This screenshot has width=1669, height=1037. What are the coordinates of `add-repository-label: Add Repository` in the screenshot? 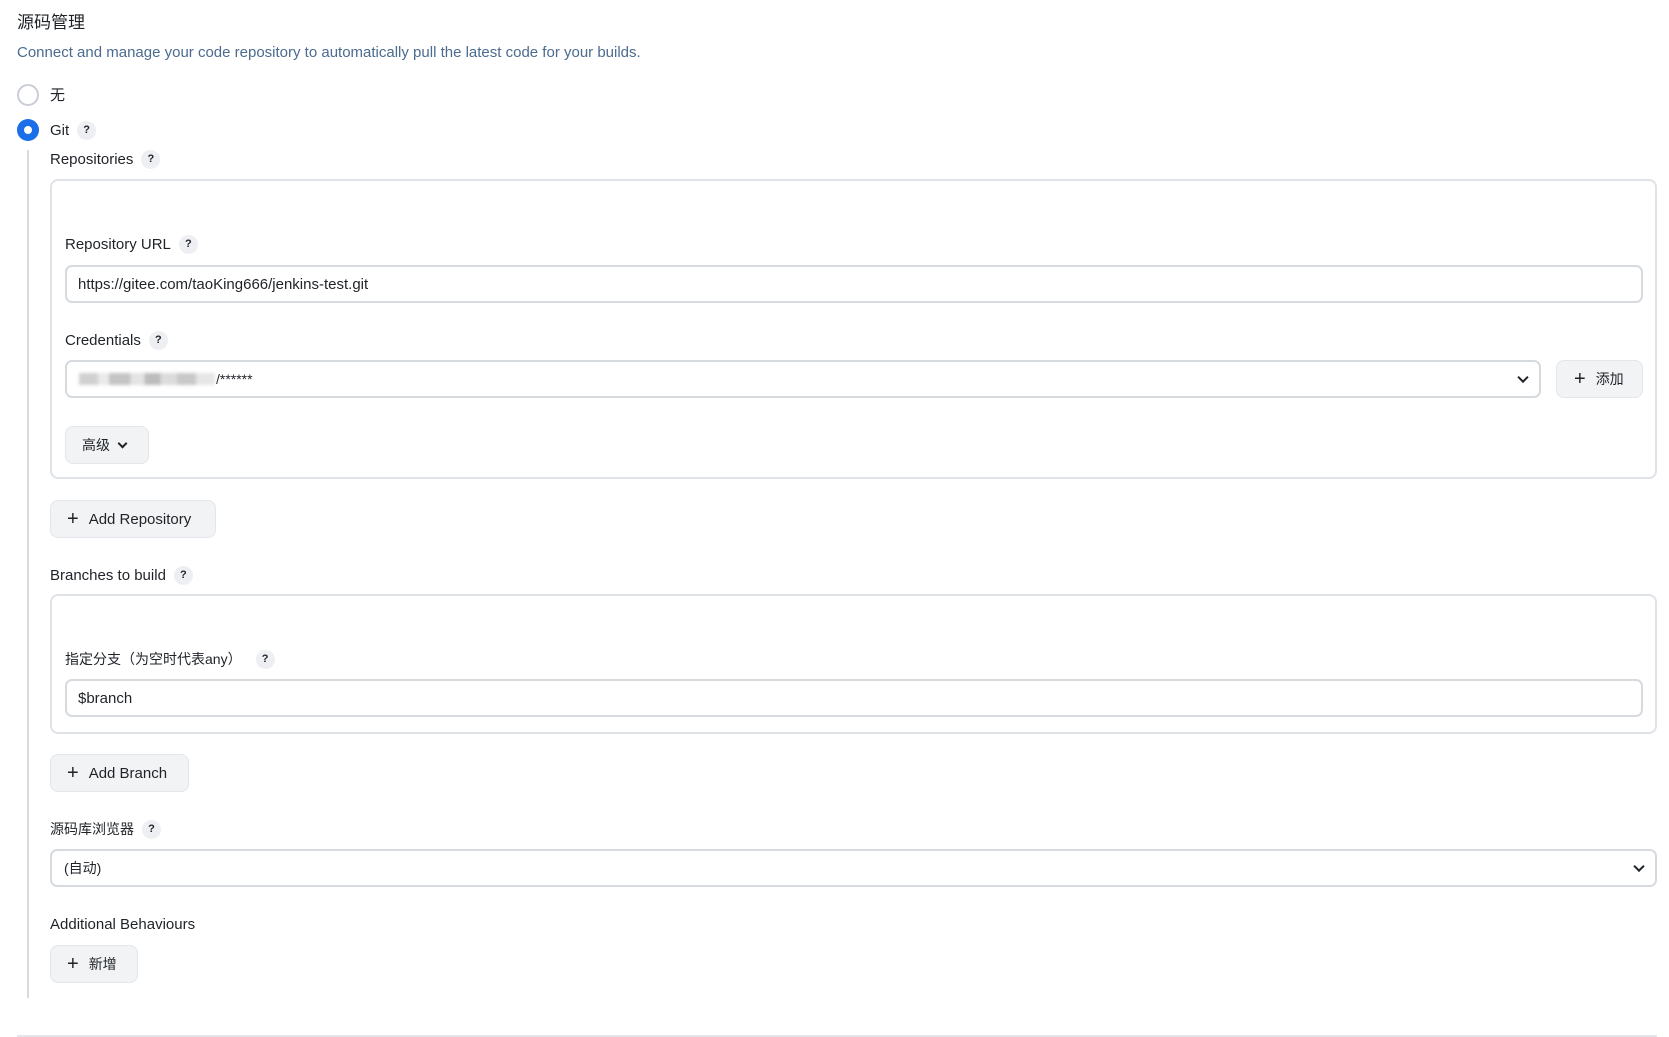 It's located at (140, 519).